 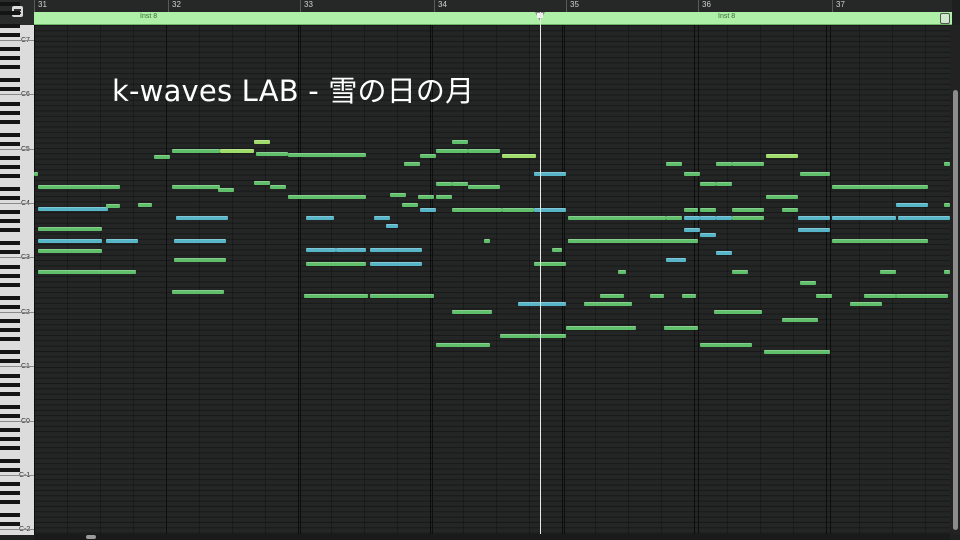 I want to click on horizontal-scrollbar, so click(x=492, y=537).